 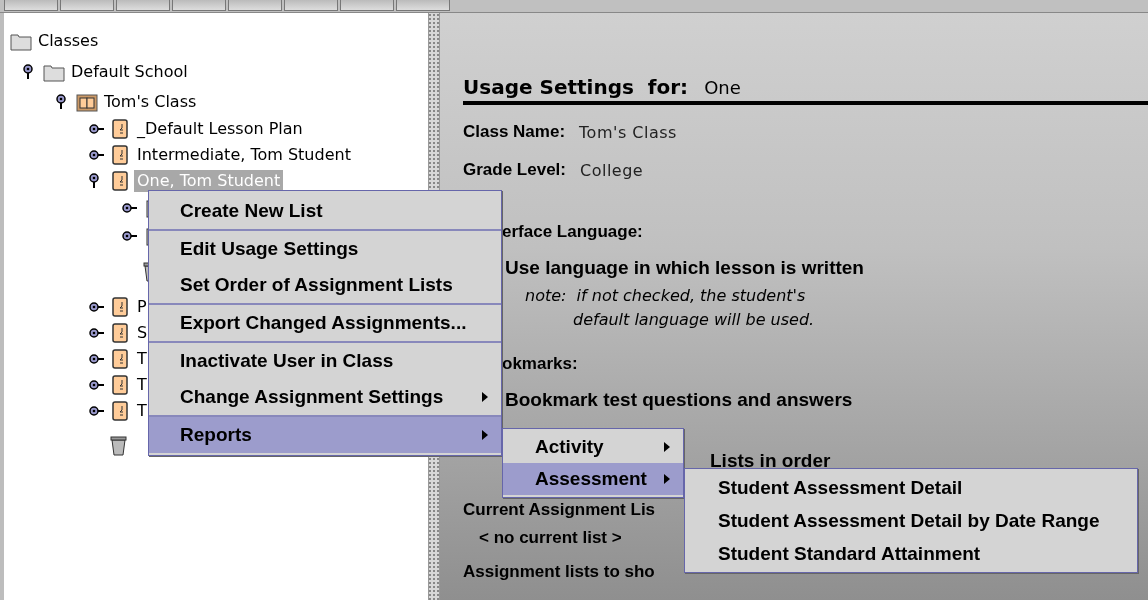 I want to click on field-label: Class Name:, so click(x=514, y=132).